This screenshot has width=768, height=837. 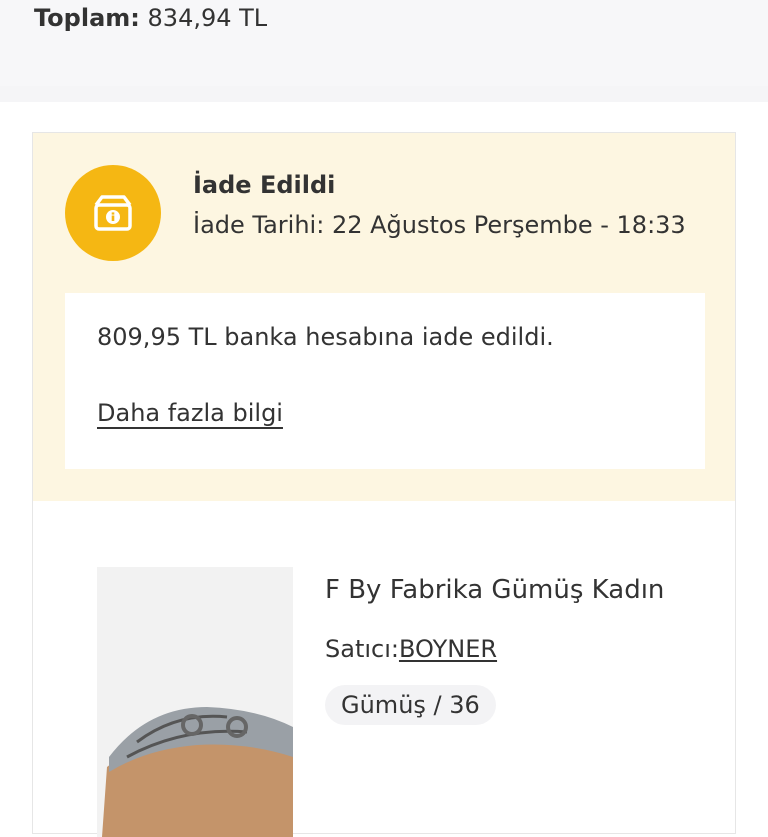 I want to click on order-total: Toplam: 834,94 TL, so click(x=150, y=18).